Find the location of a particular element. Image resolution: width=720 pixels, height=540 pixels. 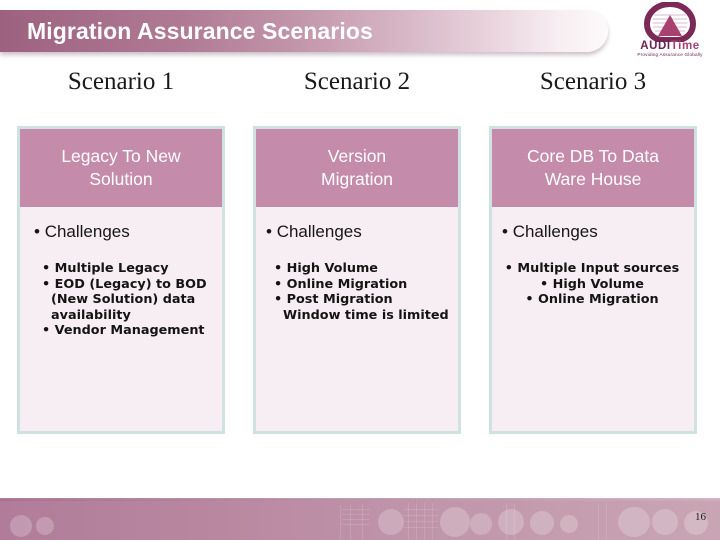

challenges-row-1: • Challenges is located at coordinates (121, 232).